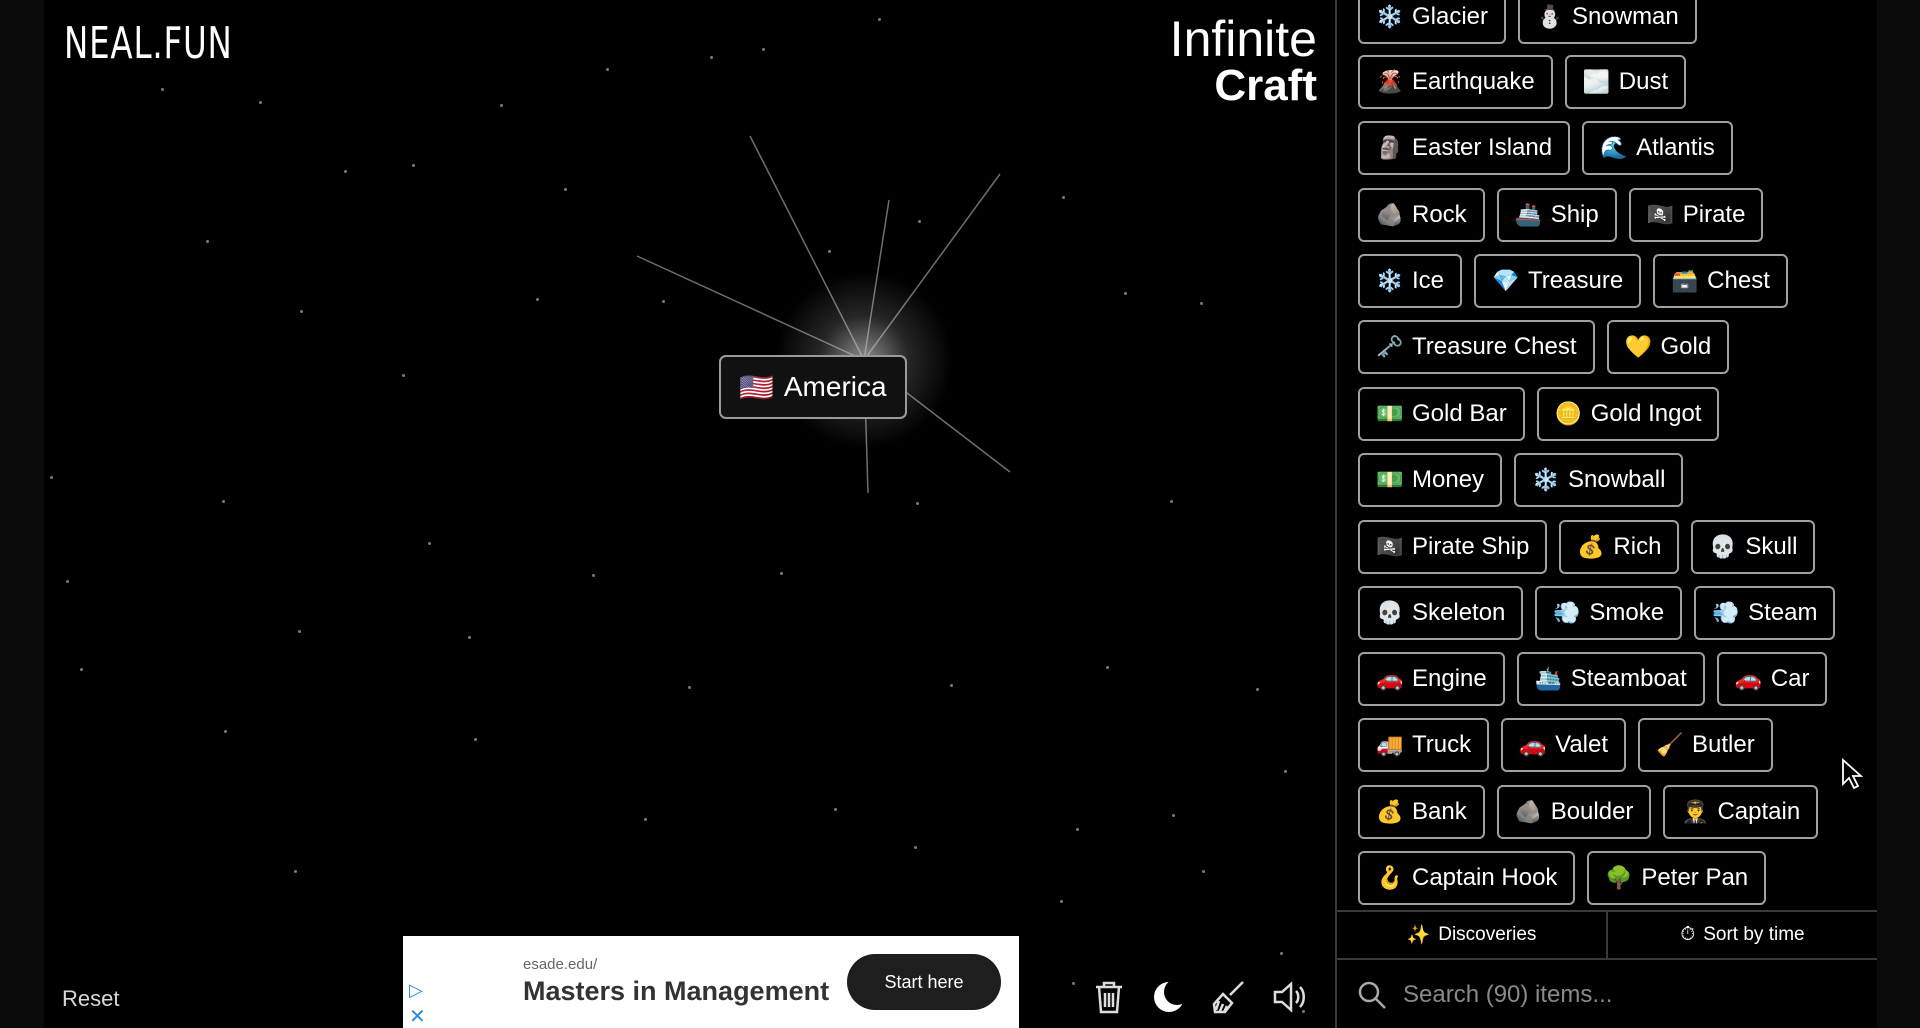  I want to click on item-chip: 🗿 Easter Island, so click(1464, 148).